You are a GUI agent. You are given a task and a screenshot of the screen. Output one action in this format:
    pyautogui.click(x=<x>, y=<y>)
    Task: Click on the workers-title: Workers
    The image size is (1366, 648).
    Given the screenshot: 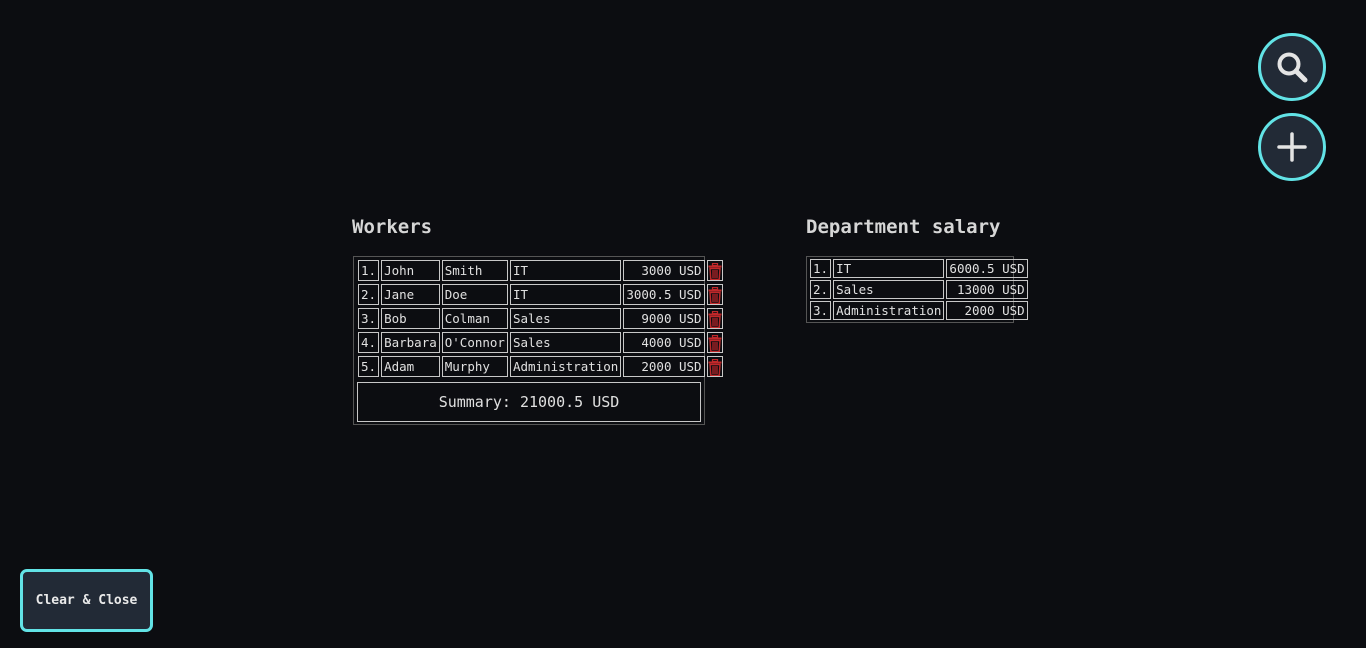 What is the action you would take?
    pyautogui.click(x=392, y=227)
    